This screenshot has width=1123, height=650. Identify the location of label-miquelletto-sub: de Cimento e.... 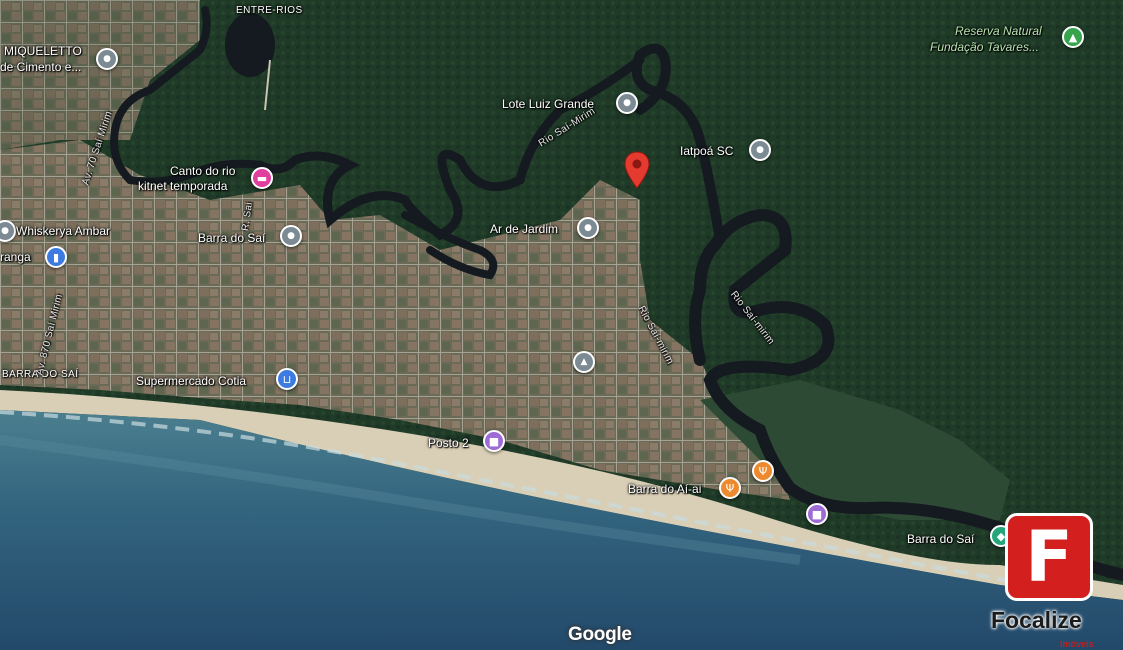
(41, 67).